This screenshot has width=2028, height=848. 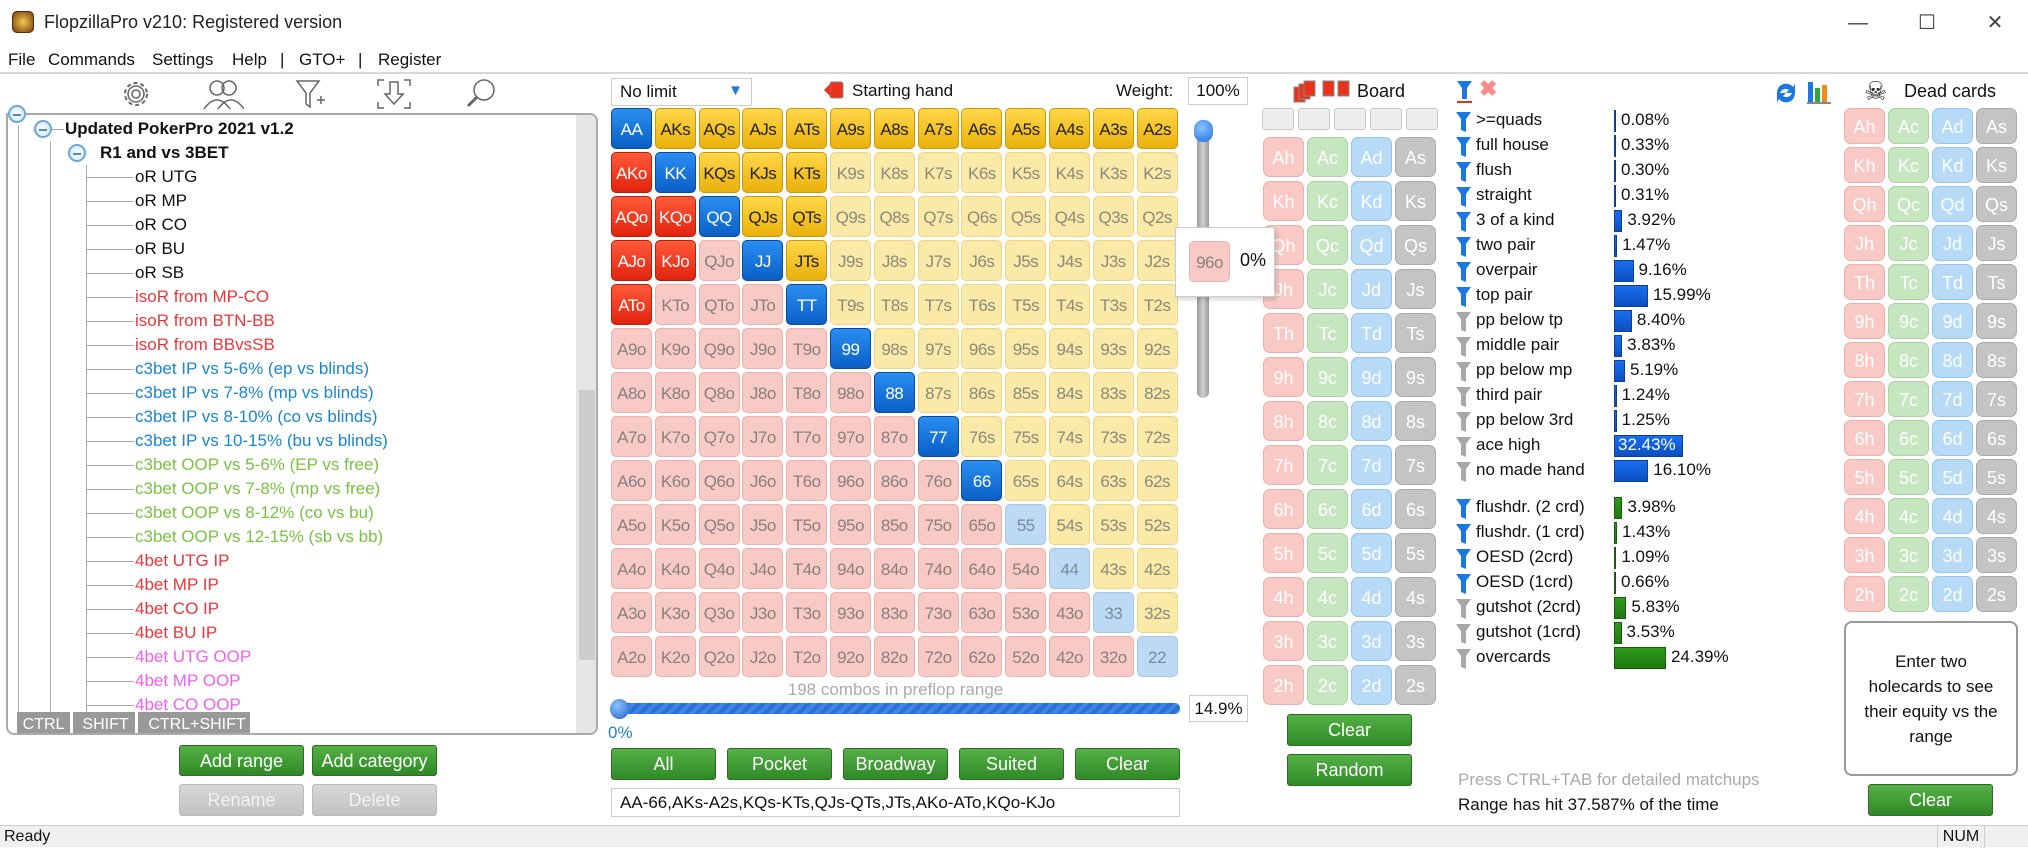 What do you see at coordinates (1864, 477) in the screenshot?
I see `dead-card: 5h` at bounding box center [1864, 477].